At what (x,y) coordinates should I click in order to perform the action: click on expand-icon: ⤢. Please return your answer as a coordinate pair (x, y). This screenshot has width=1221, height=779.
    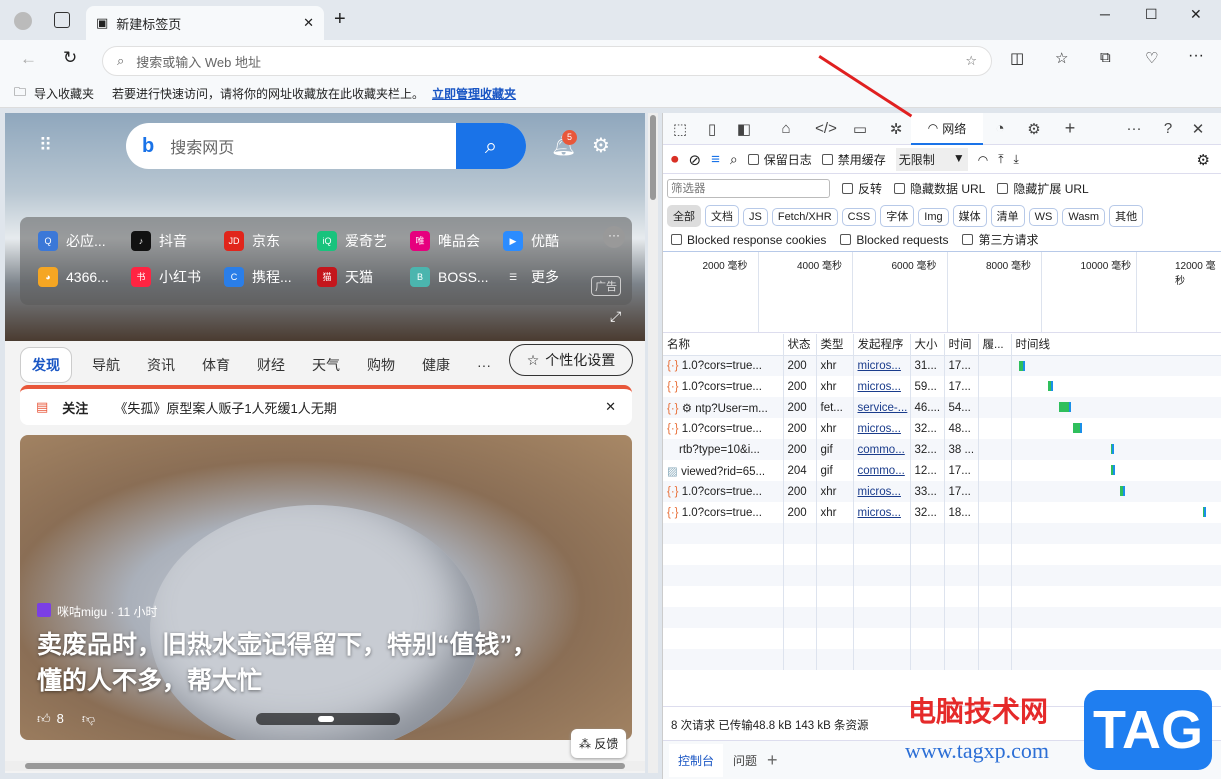
    Looking at the image, I should click on (615, 316).